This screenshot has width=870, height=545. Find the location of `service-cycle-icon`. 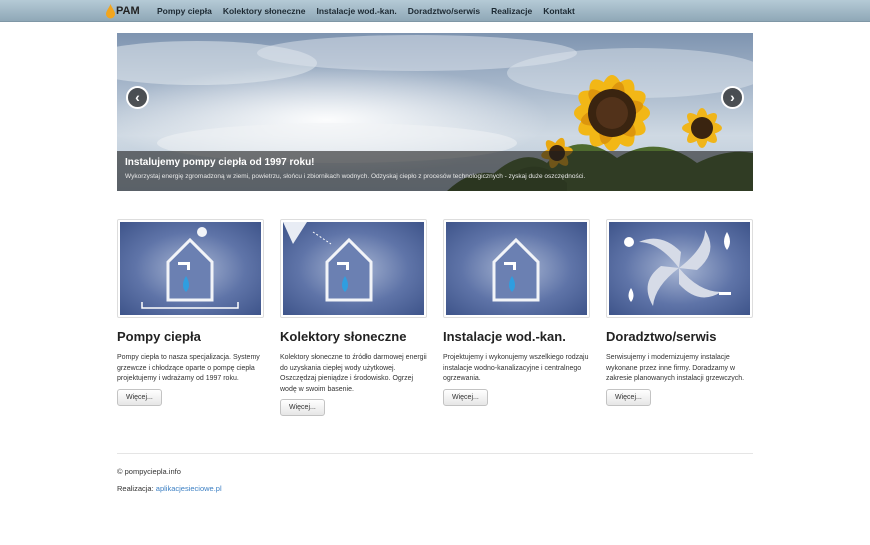

service-cycle-icon is located at coordinates (677, 268).